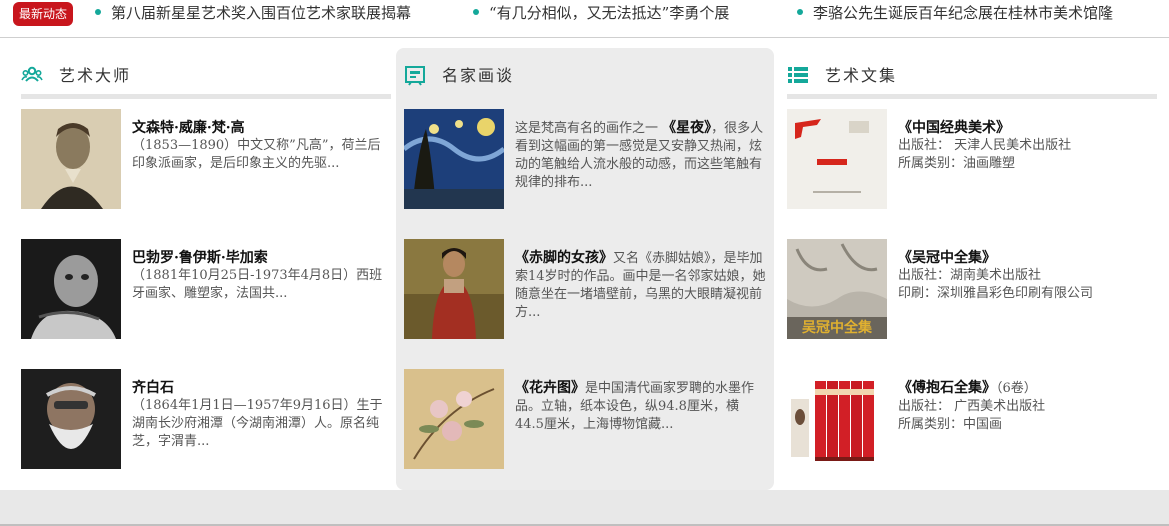 Image resolution: width=1169 pixels, height=526 pixels. What do you see at coordinates (963, 13) in the screenshot?
I see `ticker-item-label: 李骆公先生诞辰百年纪念展在桂林市美术馆隆` at bounding box center [963, 13].